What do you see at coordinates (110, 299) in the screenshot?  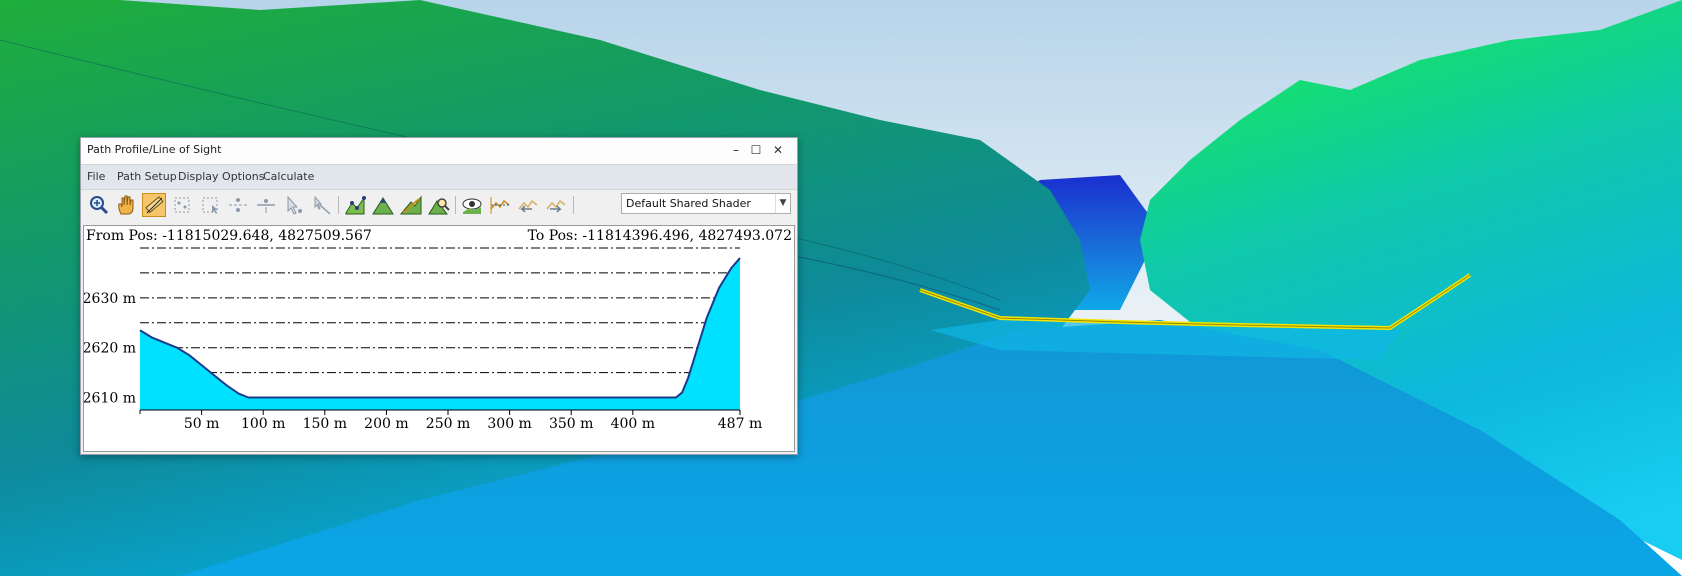 I see `y-tick-label: 2630 m` at bounding box center [110, 299].